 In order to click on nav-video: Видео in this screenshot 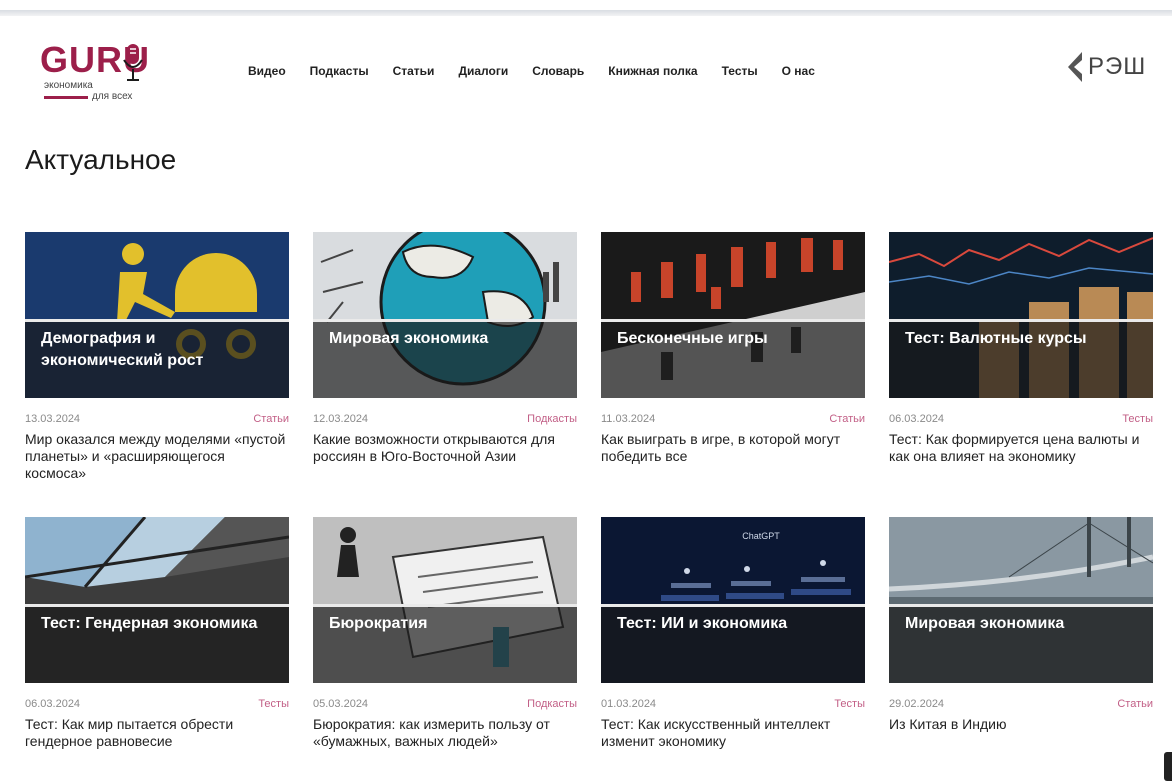, I will do `click(267, 71)`.